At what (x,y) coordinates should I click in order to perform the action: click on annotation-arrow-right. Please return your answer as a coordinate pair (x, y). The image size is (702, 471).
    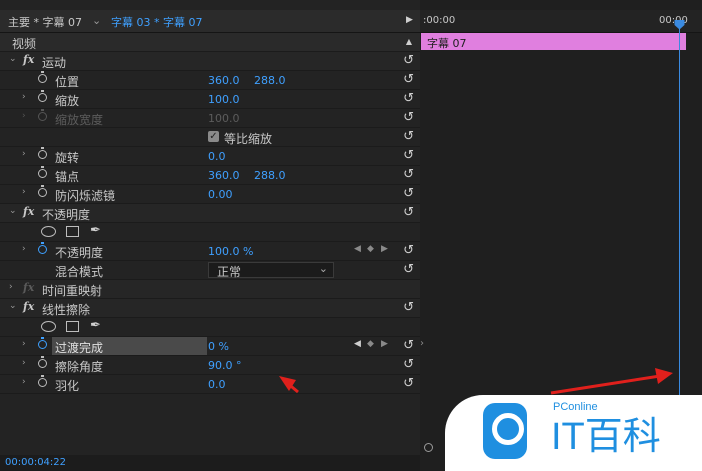
    Looking at the image, I should click on (605, 384).